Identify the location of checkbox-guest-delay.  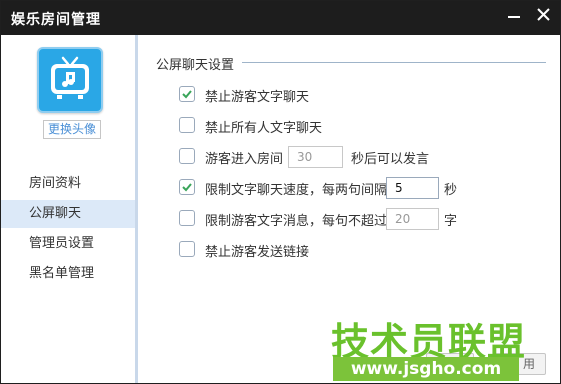
(187, 156).